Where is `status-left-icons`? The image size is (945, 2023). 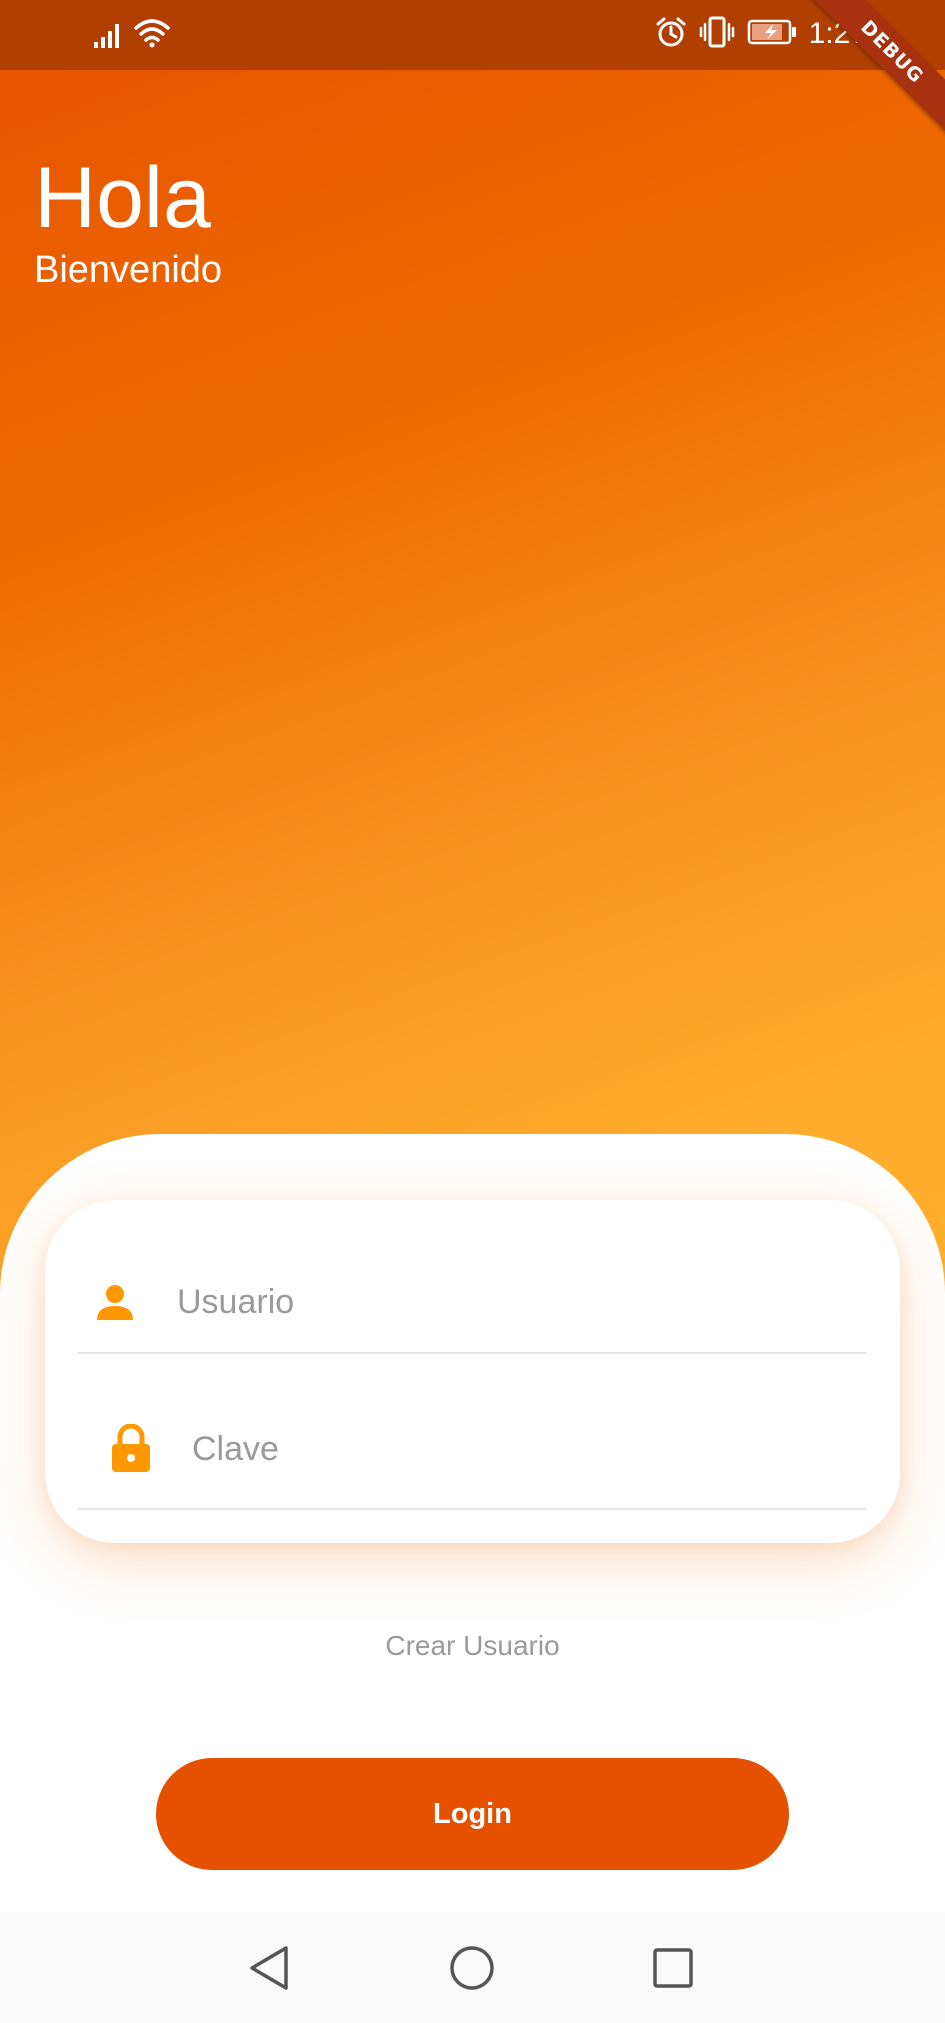 status-left-icons is located at coordinates (131, 35).